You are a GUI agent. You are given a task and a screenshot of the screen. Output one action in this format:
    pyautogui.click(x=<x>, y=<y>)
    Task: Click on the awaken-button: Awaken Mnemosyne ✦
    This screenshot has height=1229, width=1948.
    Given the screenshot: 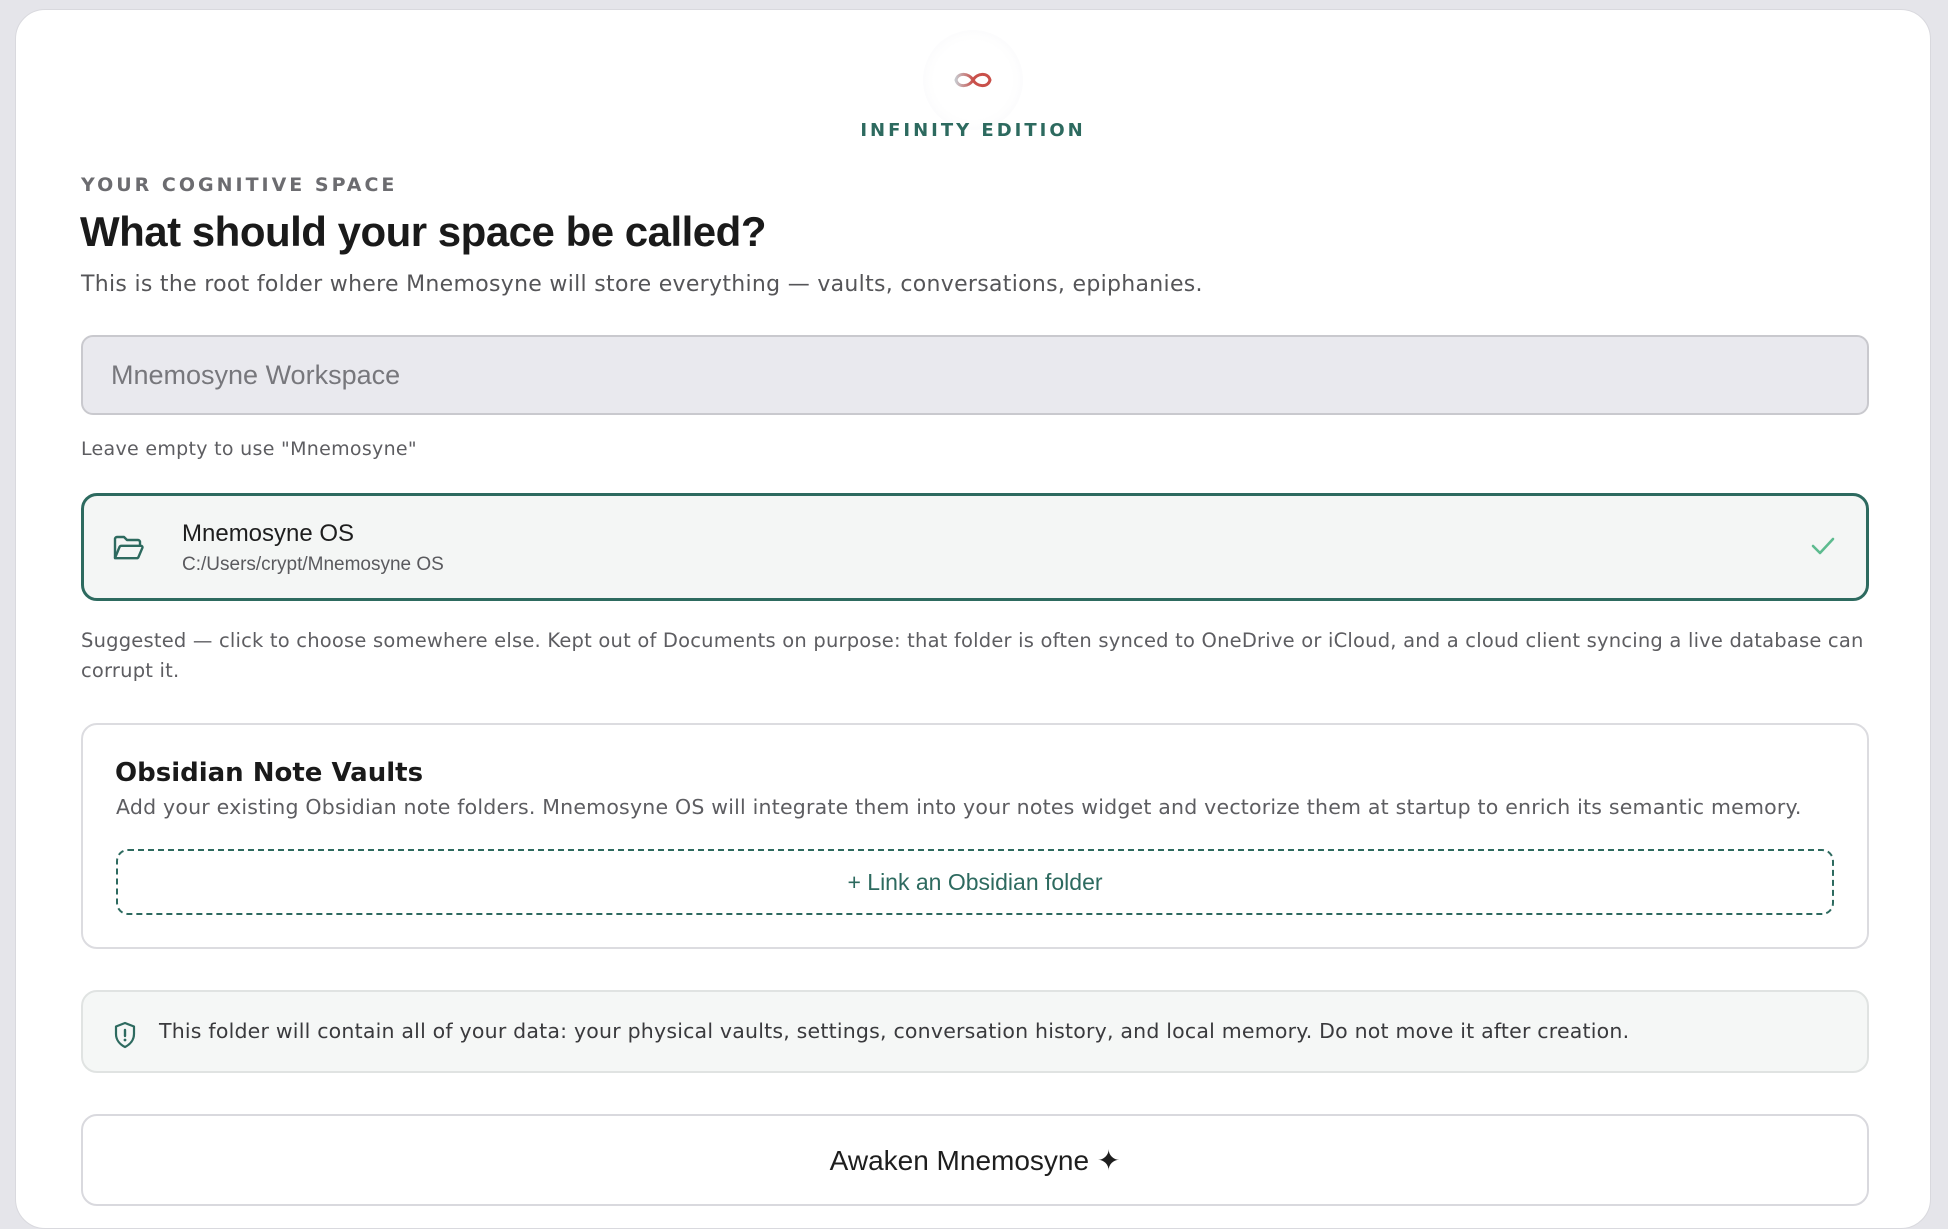 What is the action you would take?
    pyautogui.click(x=975, y=1160)
    